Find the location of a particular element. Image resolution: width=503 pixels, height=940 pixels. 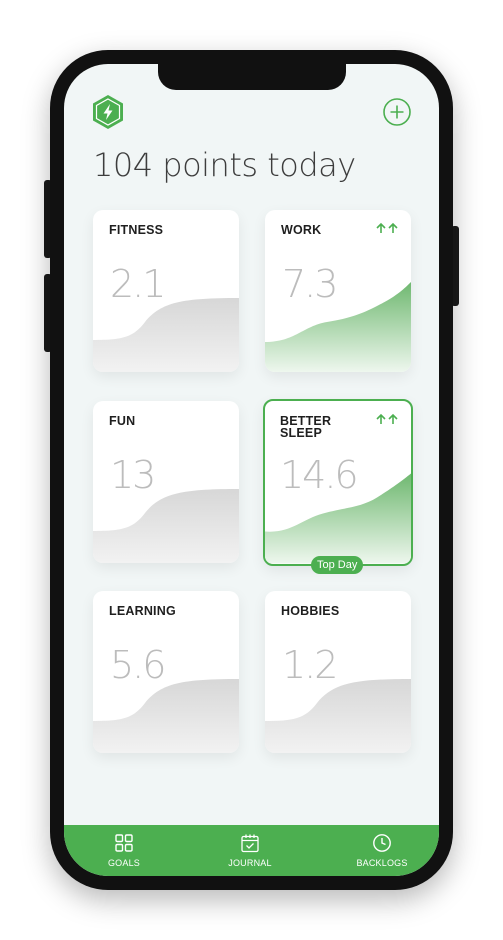

card-title-work: WORK is located at coordinates (301, 230).